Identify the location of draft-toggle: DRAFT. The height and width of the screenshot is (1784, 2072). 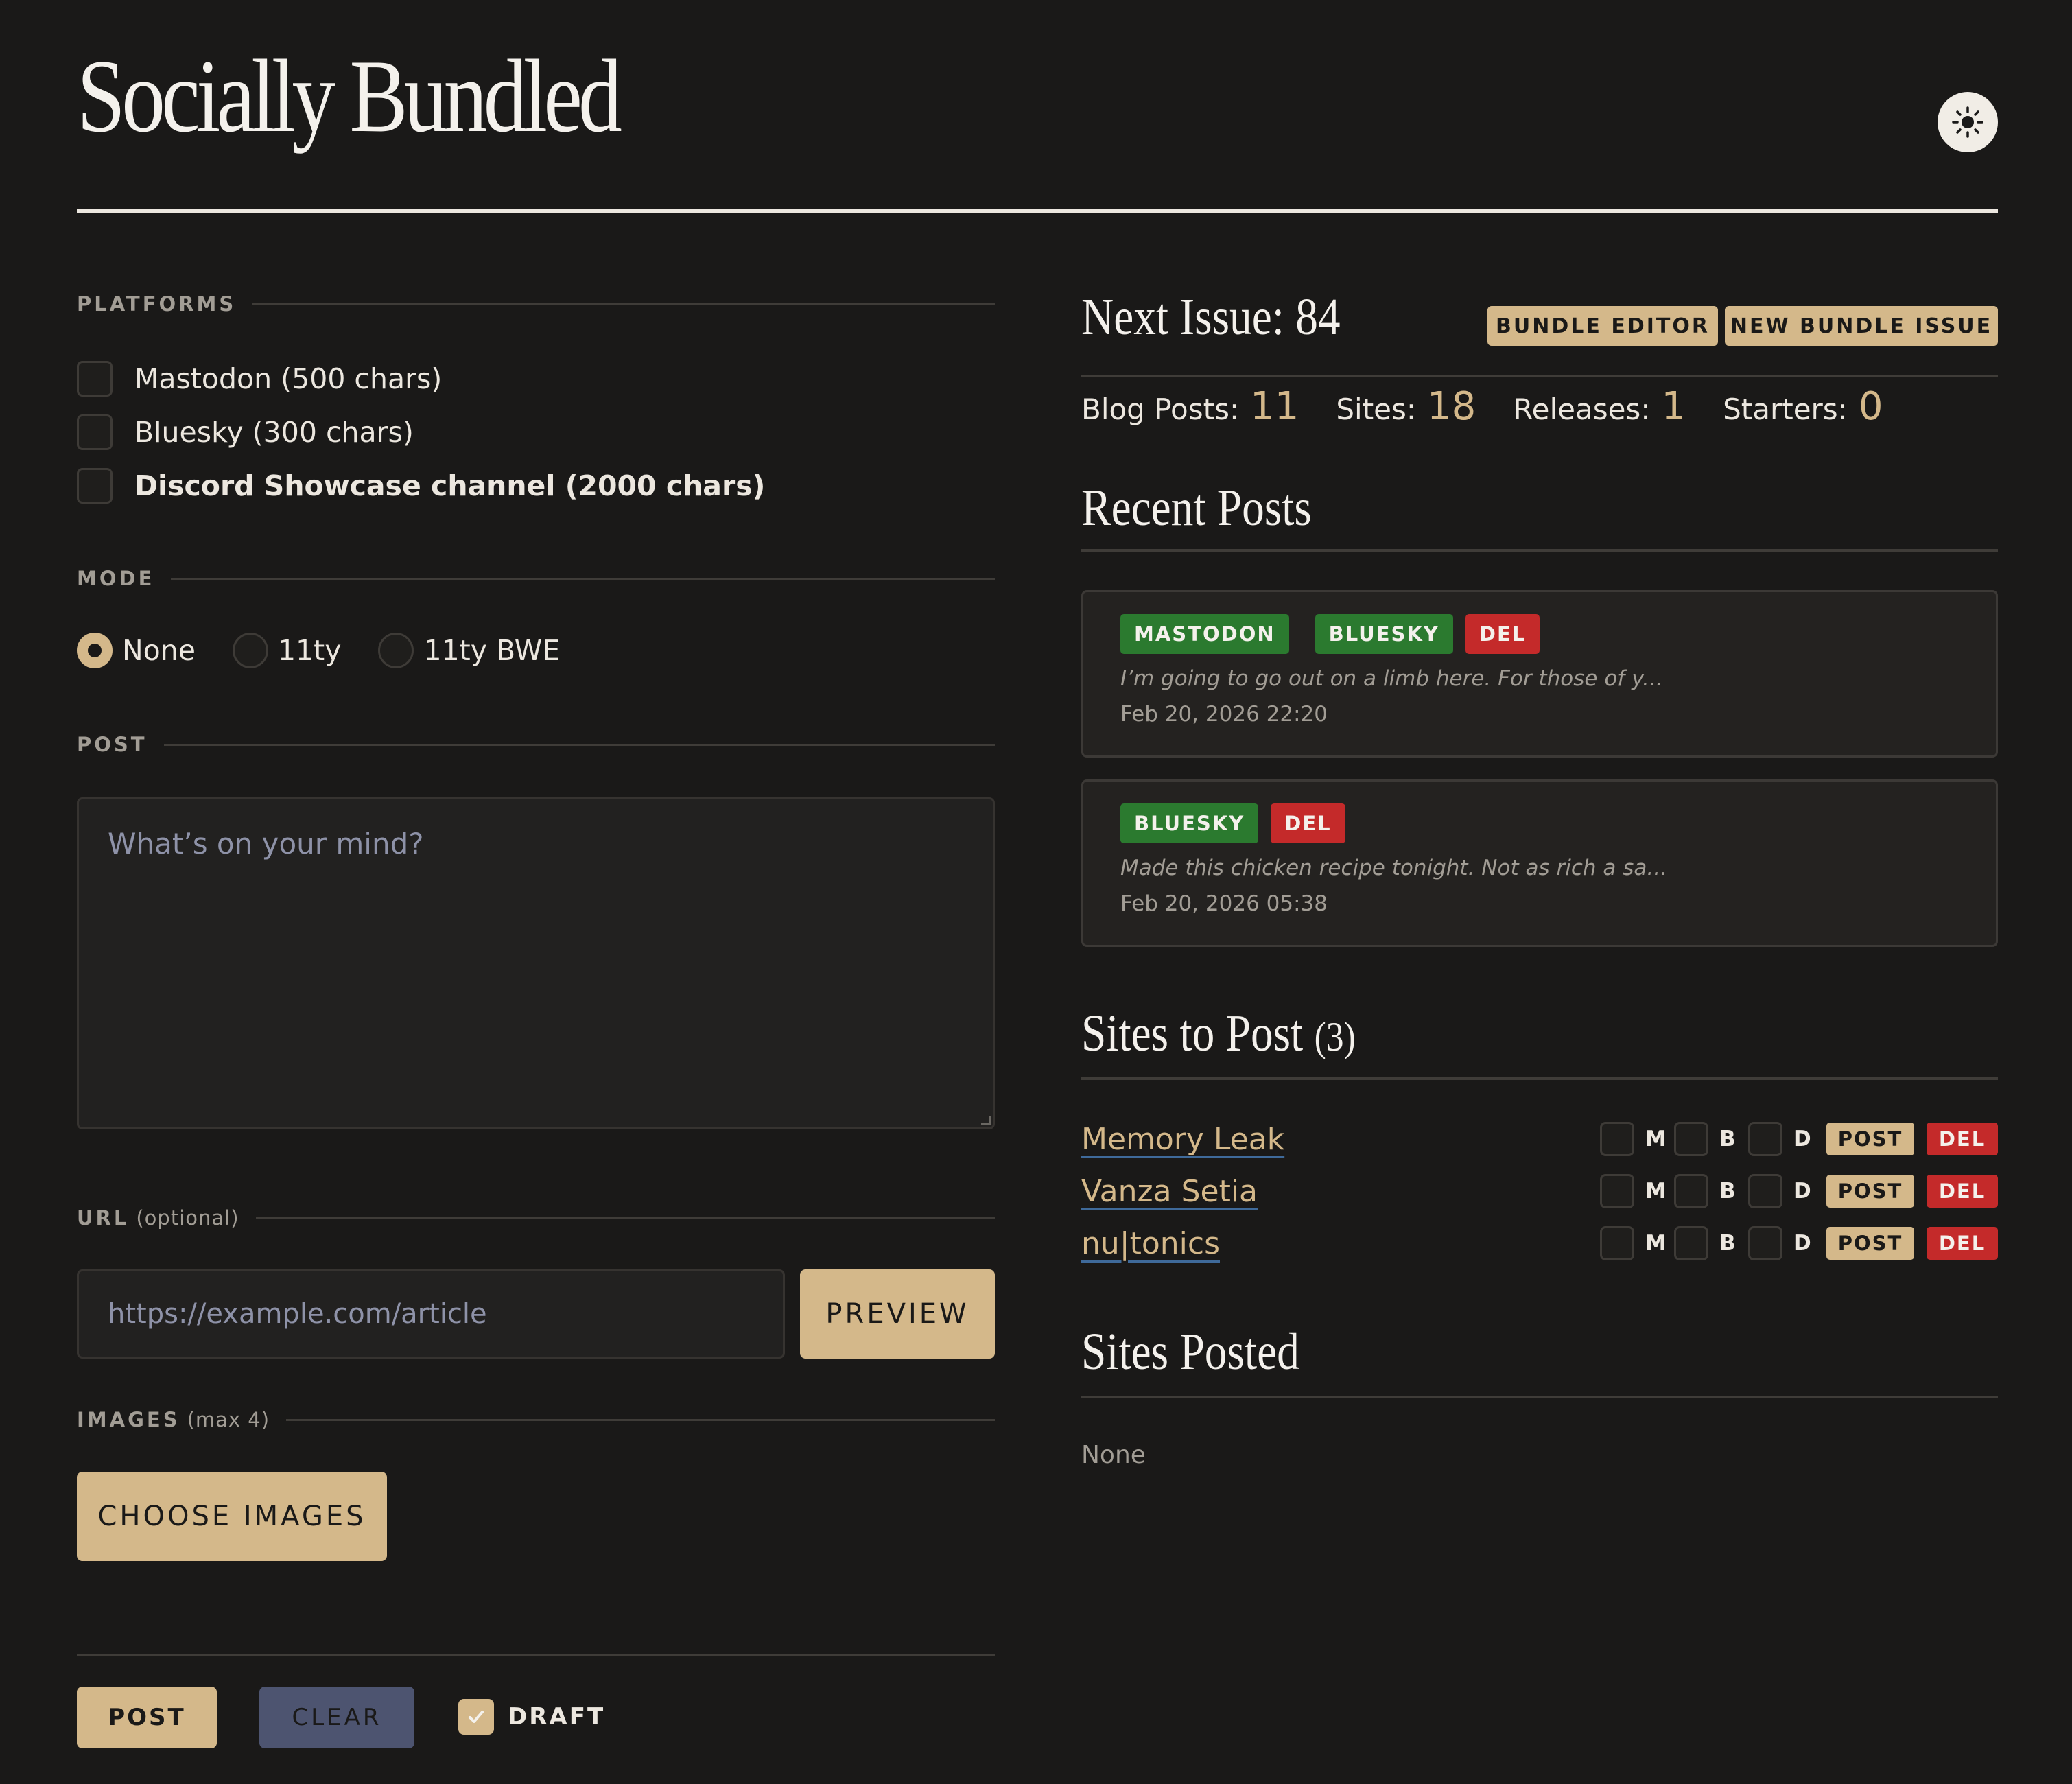
(531, 1717).